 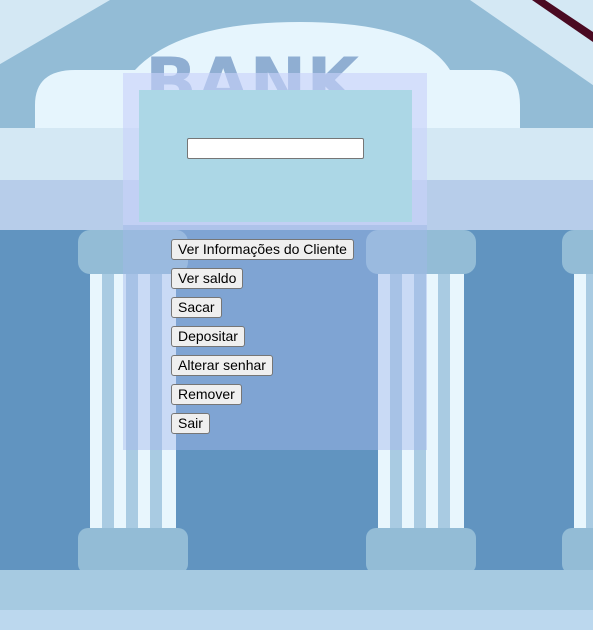 What do you see at coordinates (206, 394) in the screenshot?
I see `remove-button: Remover` at bounding box center [206, 394].